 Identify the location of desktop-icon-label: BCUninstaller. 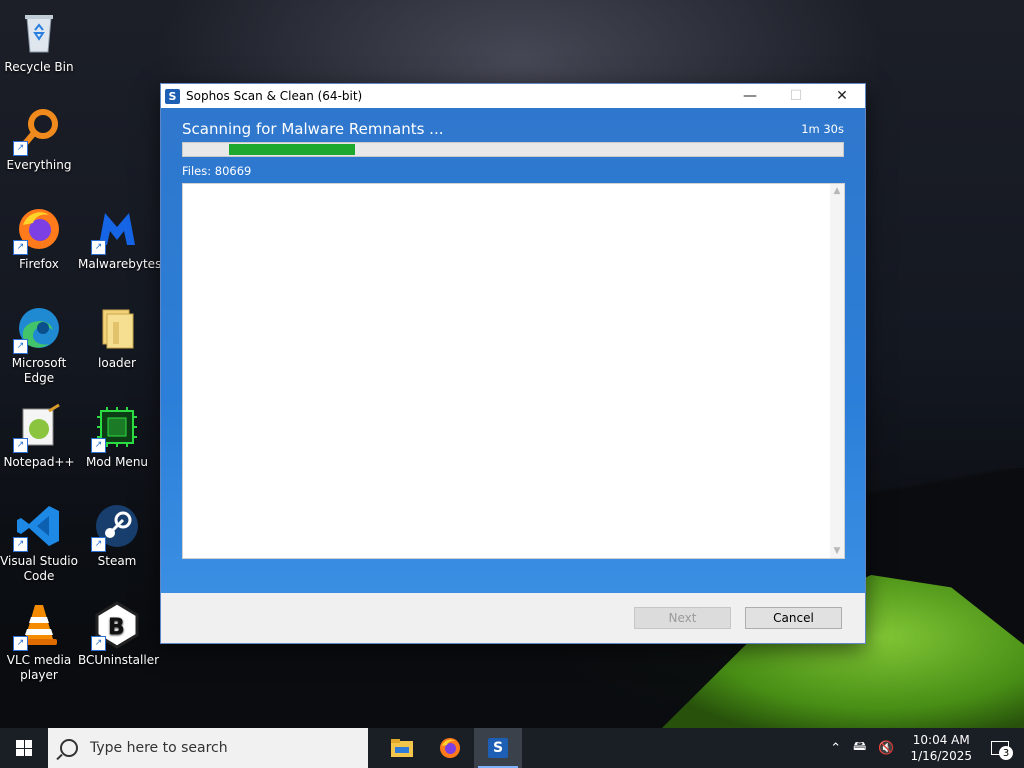
(119, 660).